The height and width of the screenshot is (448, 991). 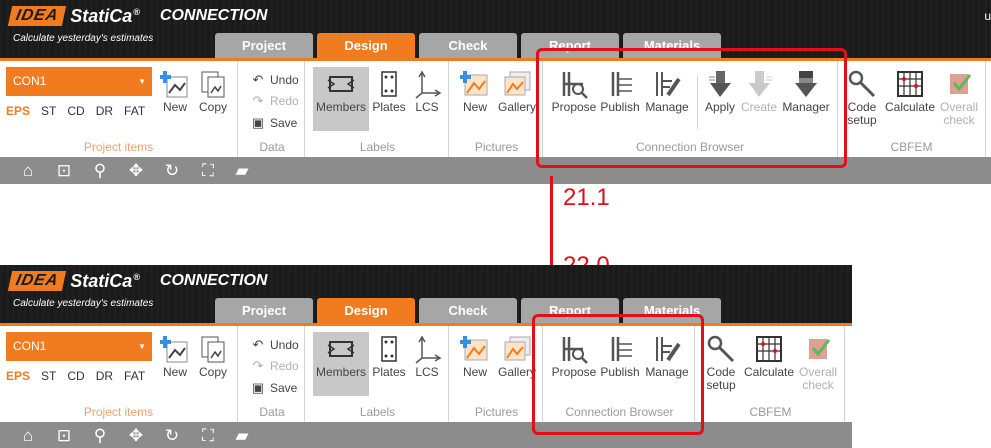 What do you see at coordinates (213, 349) in the screenshot?
I see `copy-icon` at bounding box center [213, 349].